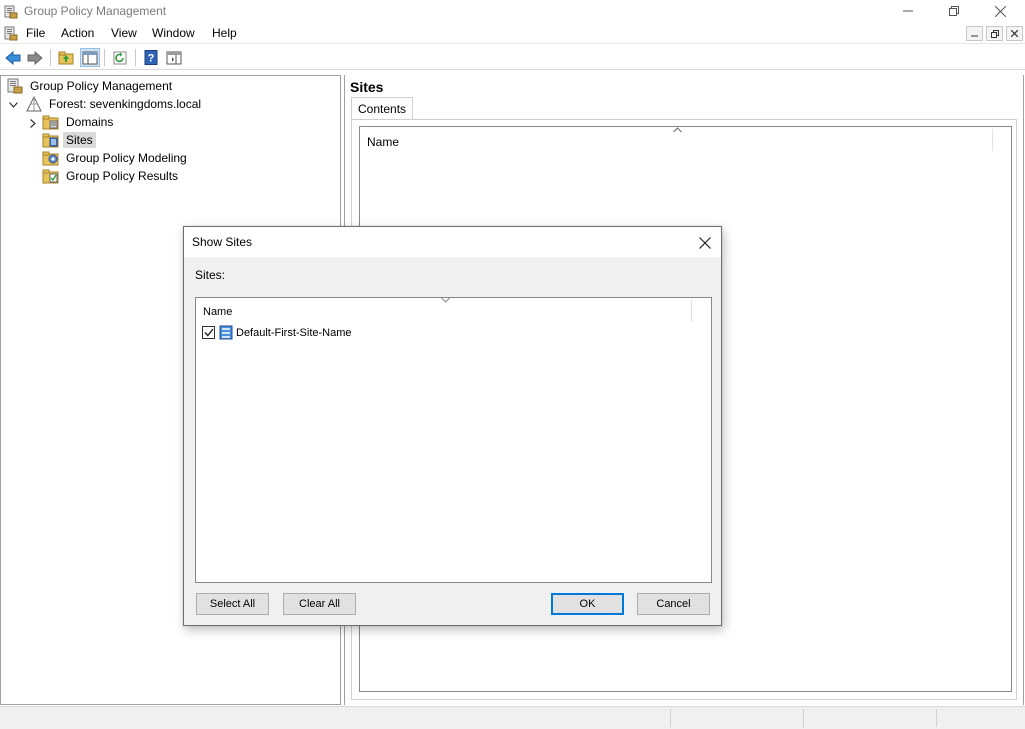  I want to click on show-hide-tree-icon, so click(90, 57).